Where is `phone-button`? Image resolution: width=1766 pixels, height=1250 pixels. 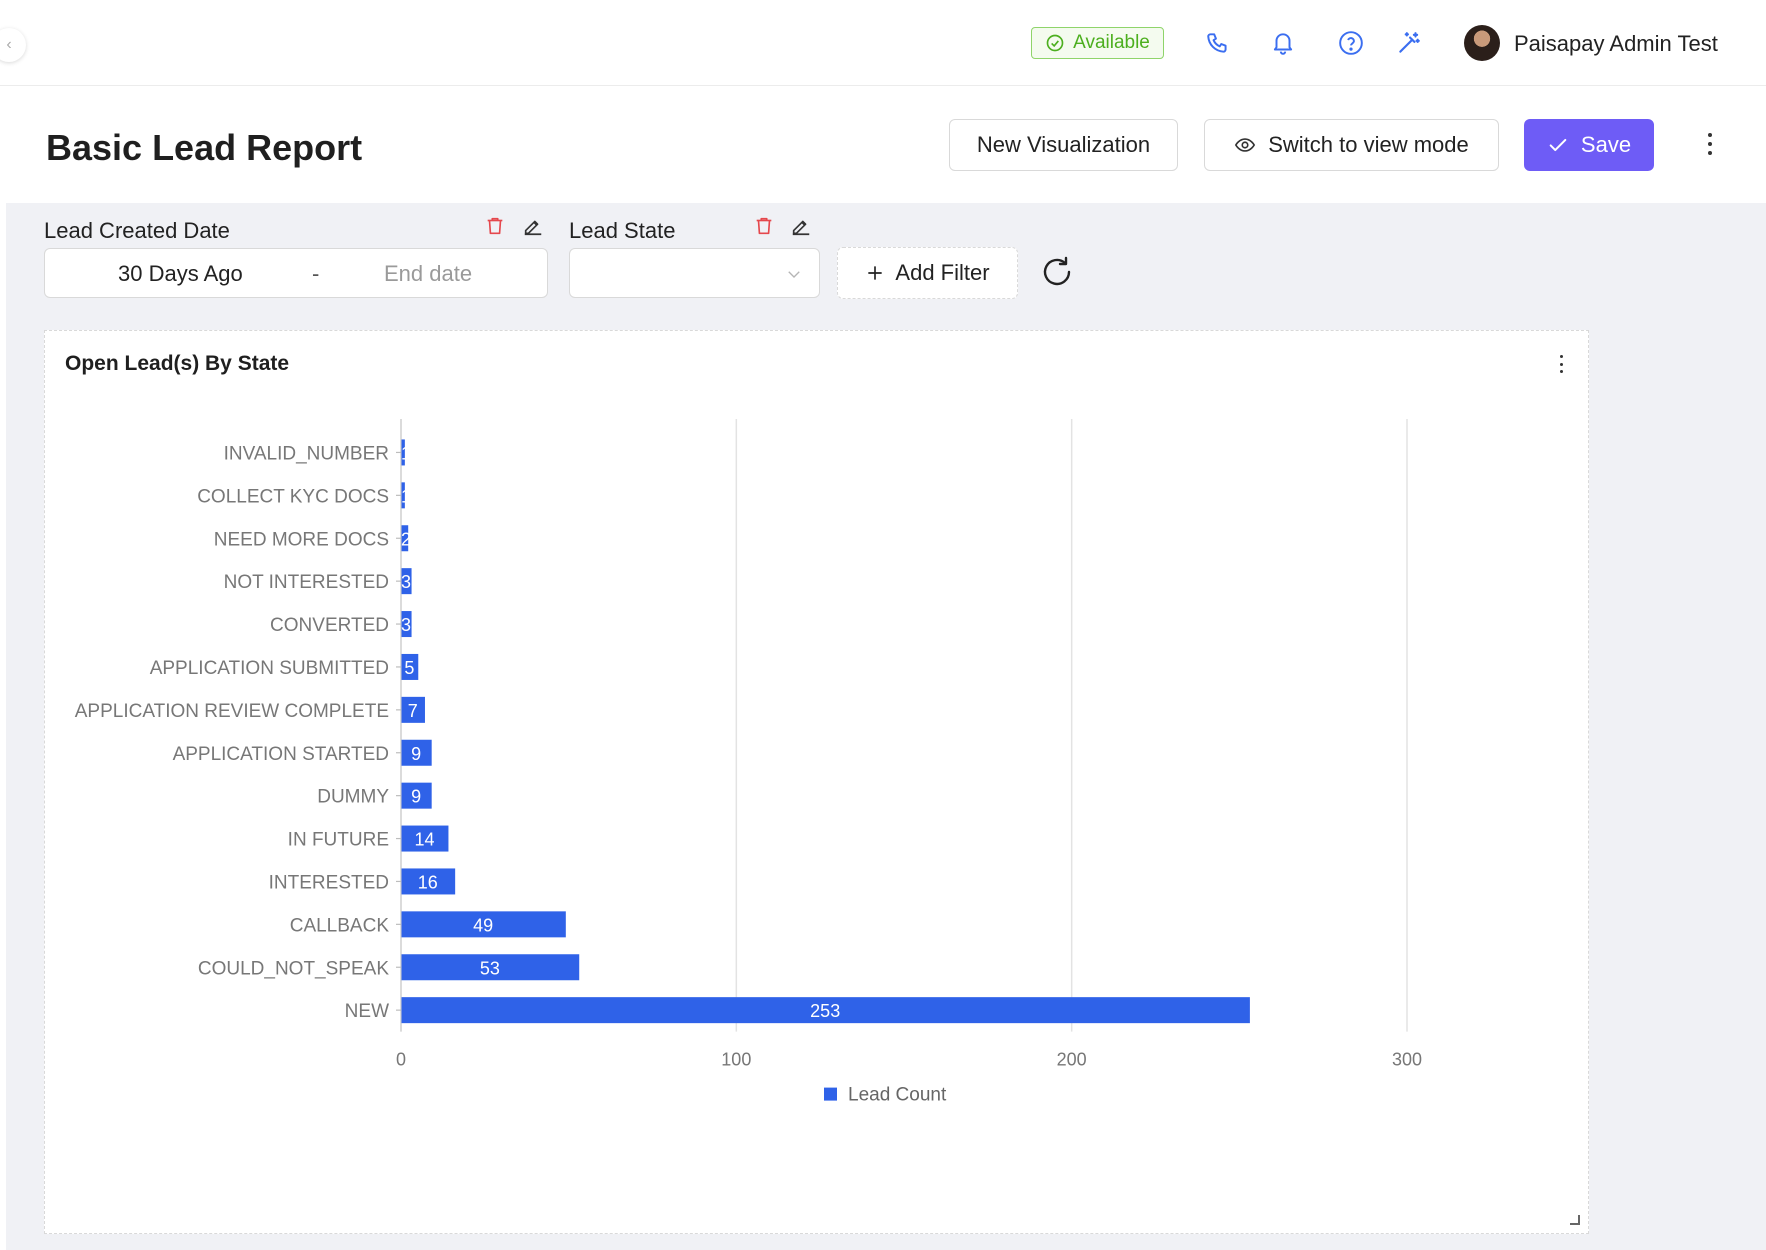
phone-button is located at coordinates (1218, 43).